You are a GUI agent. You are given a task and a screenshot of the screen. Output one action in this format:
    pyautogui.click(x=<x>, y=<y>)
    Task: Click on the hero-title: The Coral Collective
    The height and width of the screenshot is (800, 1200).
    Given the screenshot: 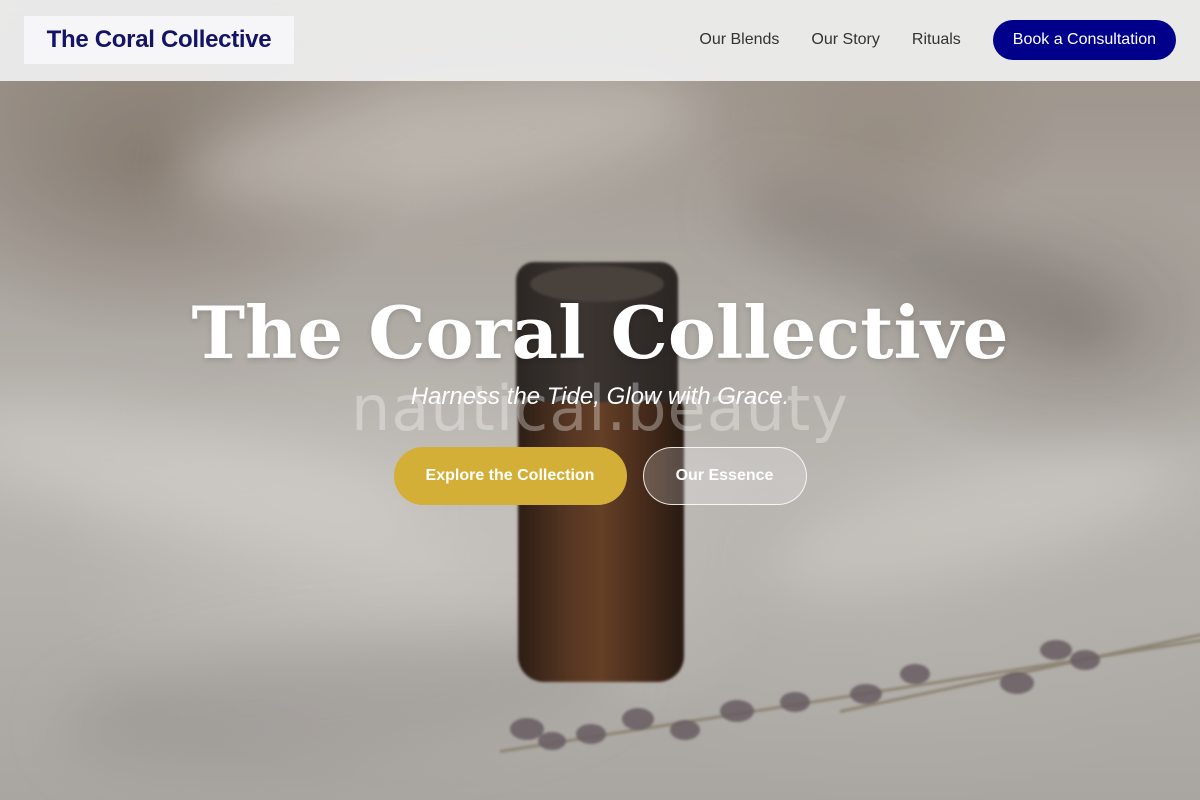 What is the action you would take?
    pyautogui.click(x=600, y=332)
    